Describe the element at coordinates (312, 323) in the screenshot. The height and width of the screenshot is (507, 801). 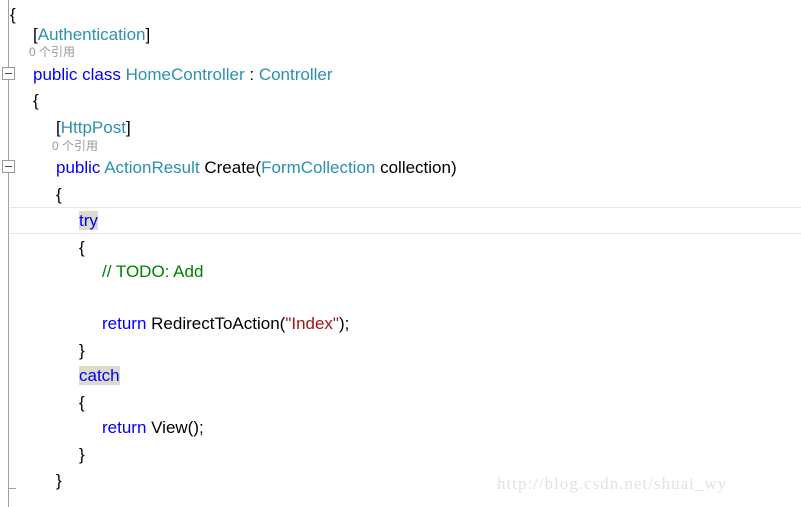
I see `code-token: "Index"` at that location.